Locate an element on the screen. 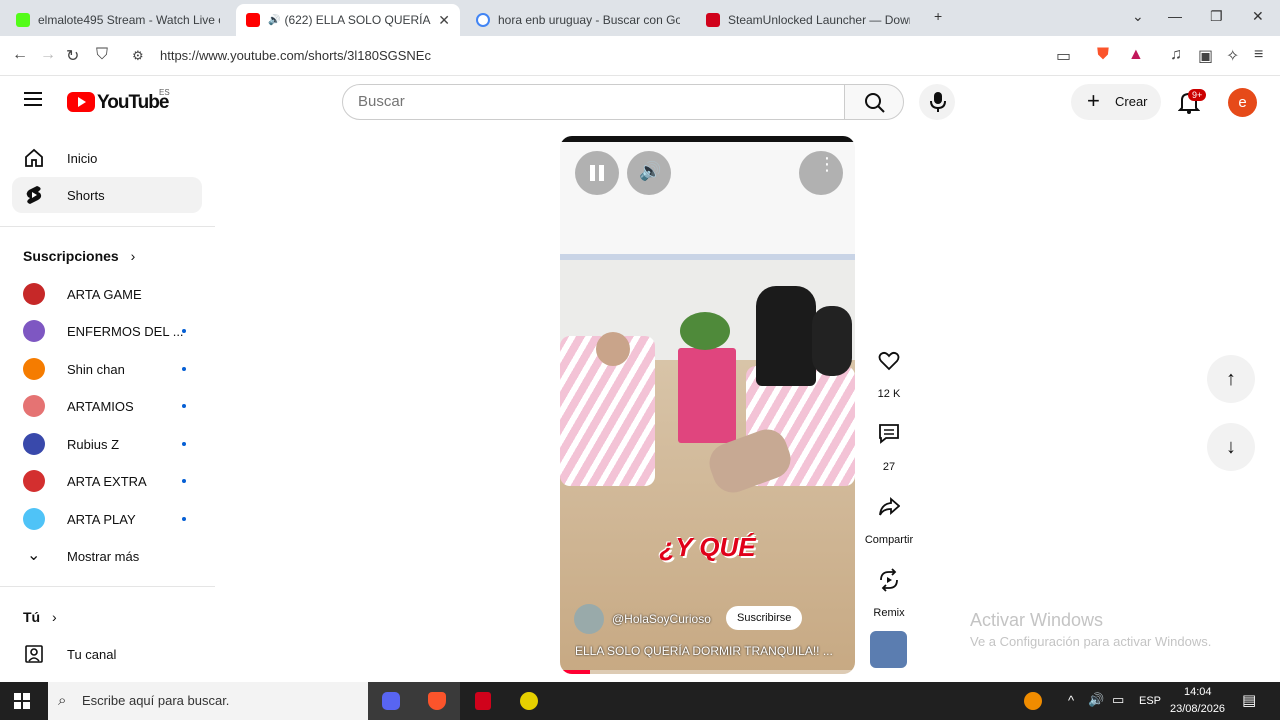  volume-button: 🔊 is located at coordinates (649, 173).